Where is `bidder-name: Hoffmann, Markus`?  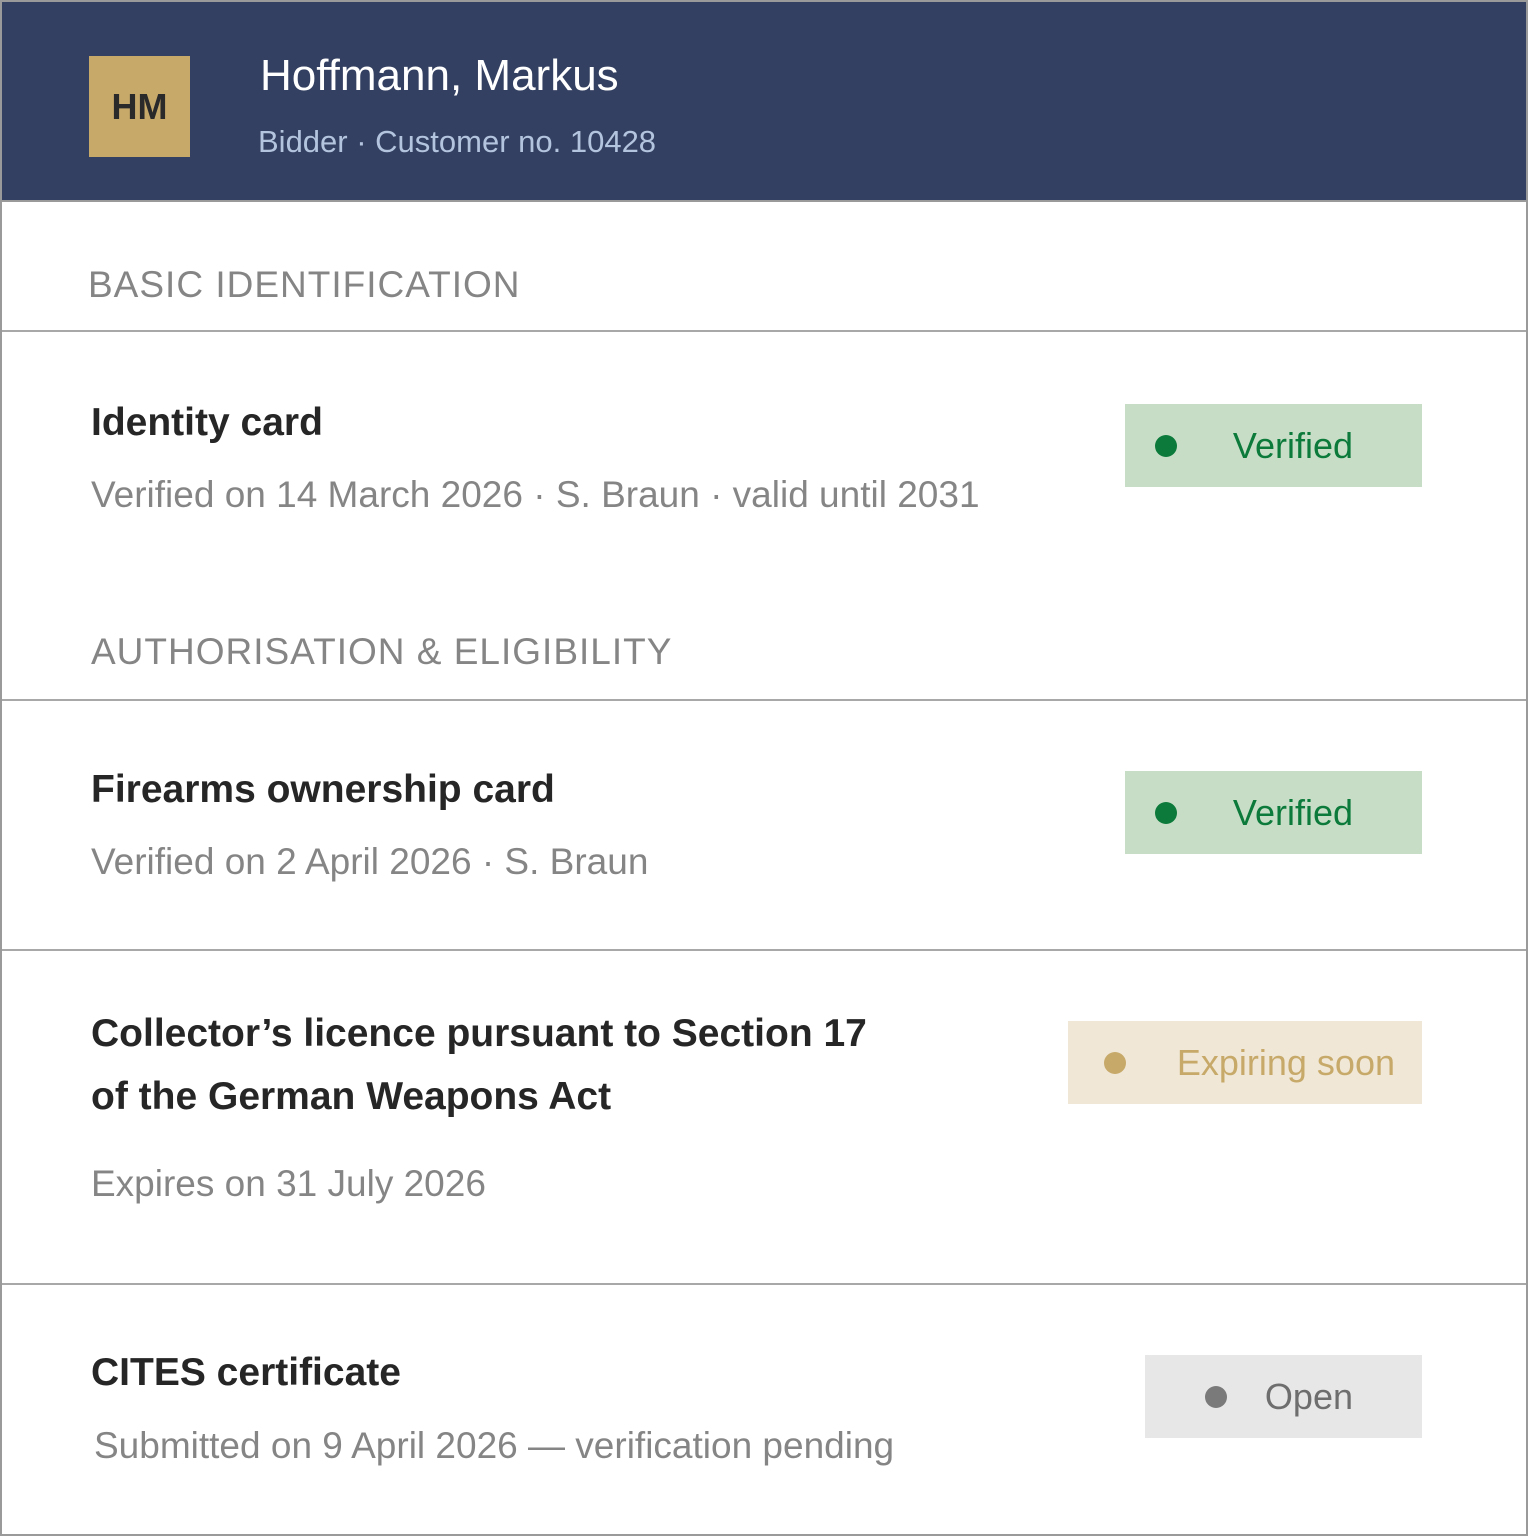 bidder-name: Hoffmann, Markus is located at coordinates (439, 75).